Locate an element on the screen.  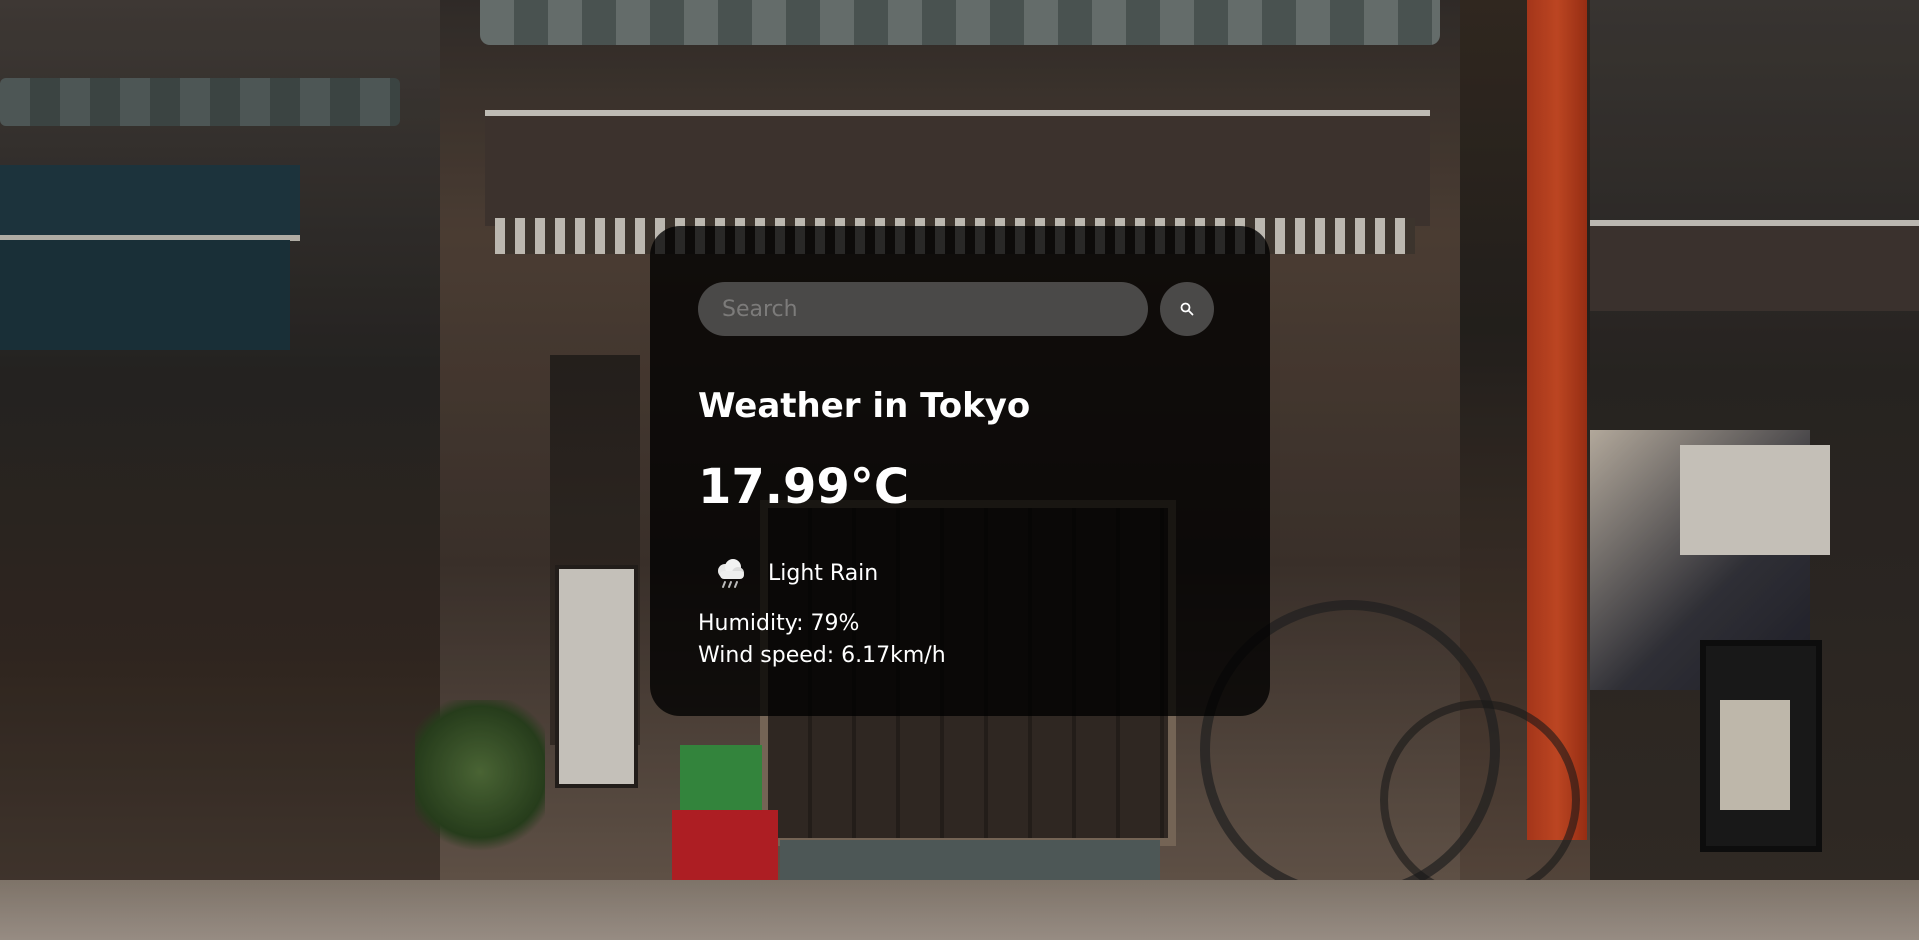
search-icon is located at coordinates (1187, 309).